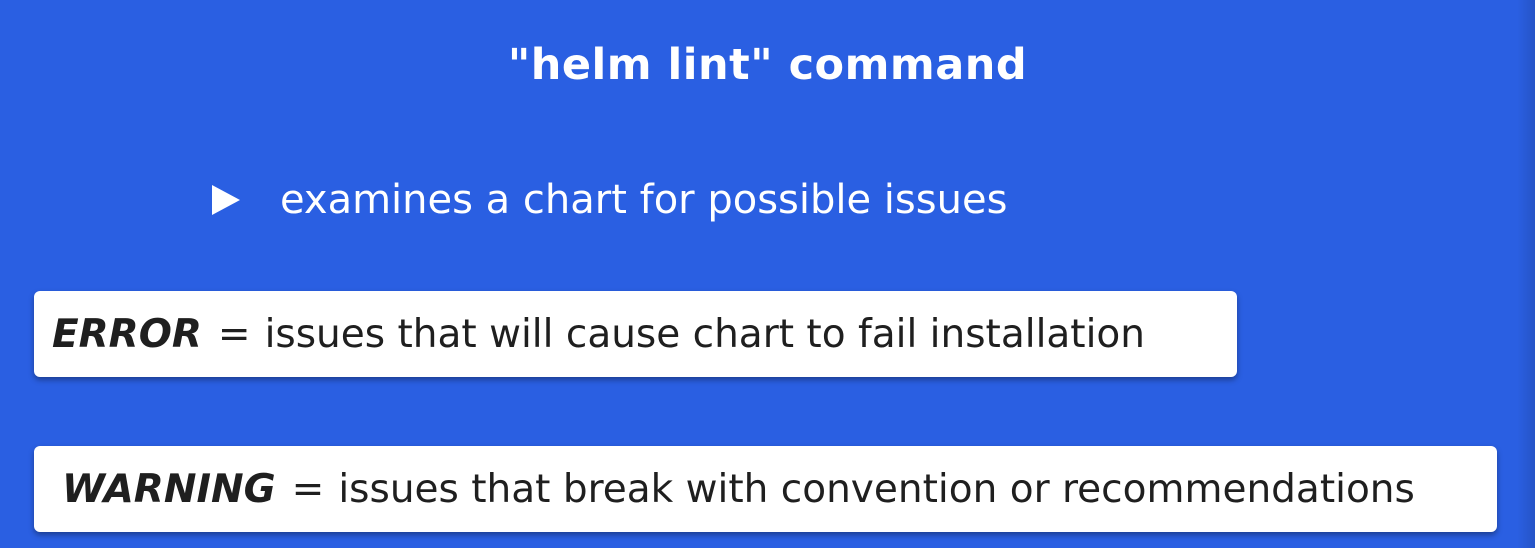 This screenshot has height=548, width=1535. I want to click on warning-term: WARNING, so click(169, 489).